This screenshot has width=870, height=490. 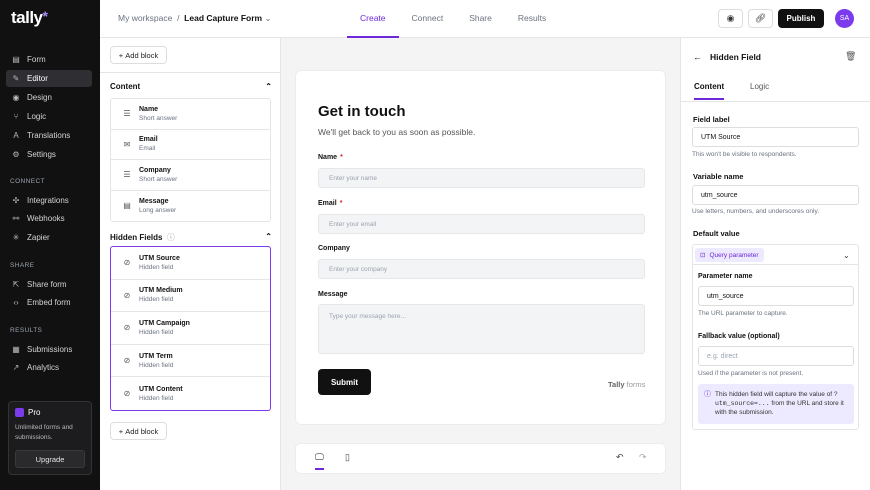 What do you see at coordinates (729, 255) in the screenshot?
I see `query-parameter-pill: ⊡ Query parameter` at bounding box center [729, 255].